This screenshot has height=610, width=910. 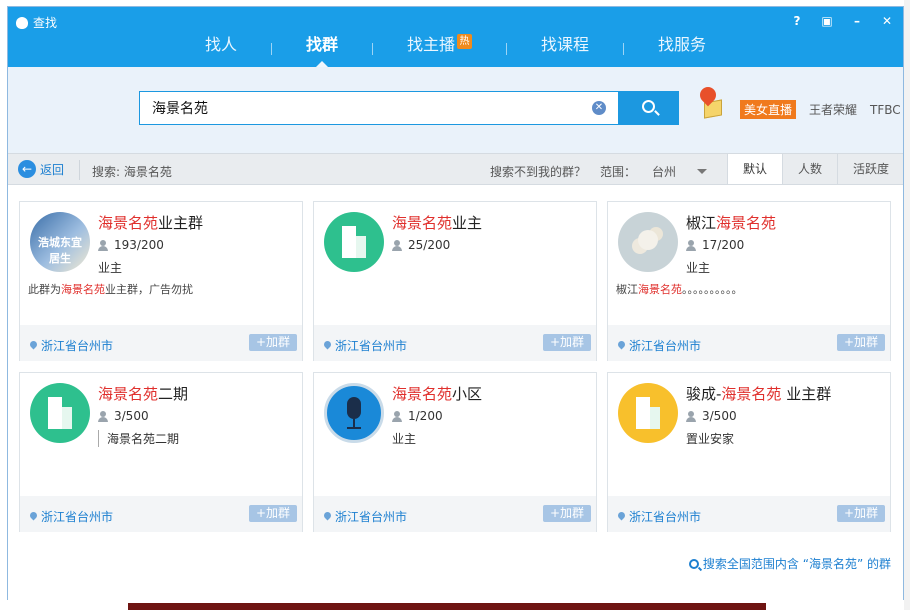 I want to click on group-name: 海景名苑业主, so click(x=437, y=222).